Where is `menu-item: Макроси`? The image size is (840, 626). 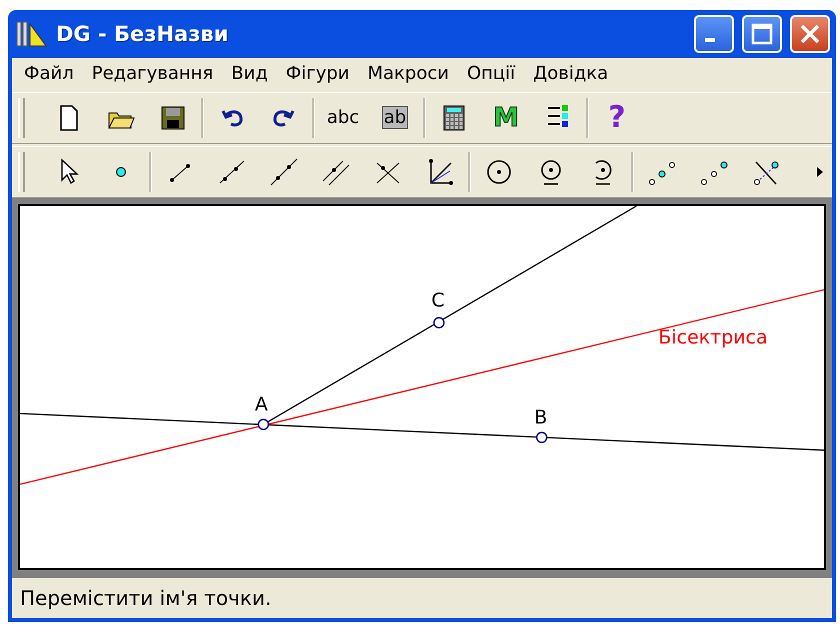
menu-item: Макроси is located at coordinates (411, 73).